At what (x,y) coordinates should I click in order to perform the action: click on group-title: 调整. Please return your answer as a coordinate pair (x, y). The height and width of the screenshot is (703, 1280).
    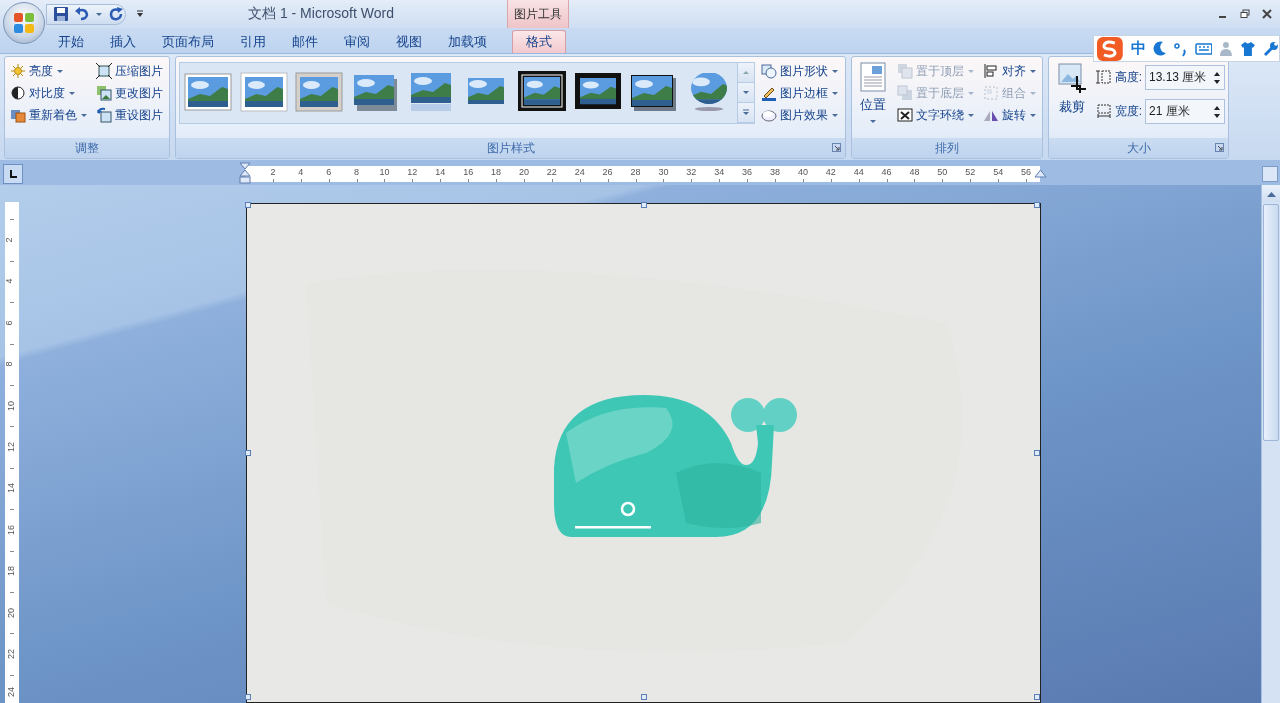
    Looking at the image, I should click on (87, 148).